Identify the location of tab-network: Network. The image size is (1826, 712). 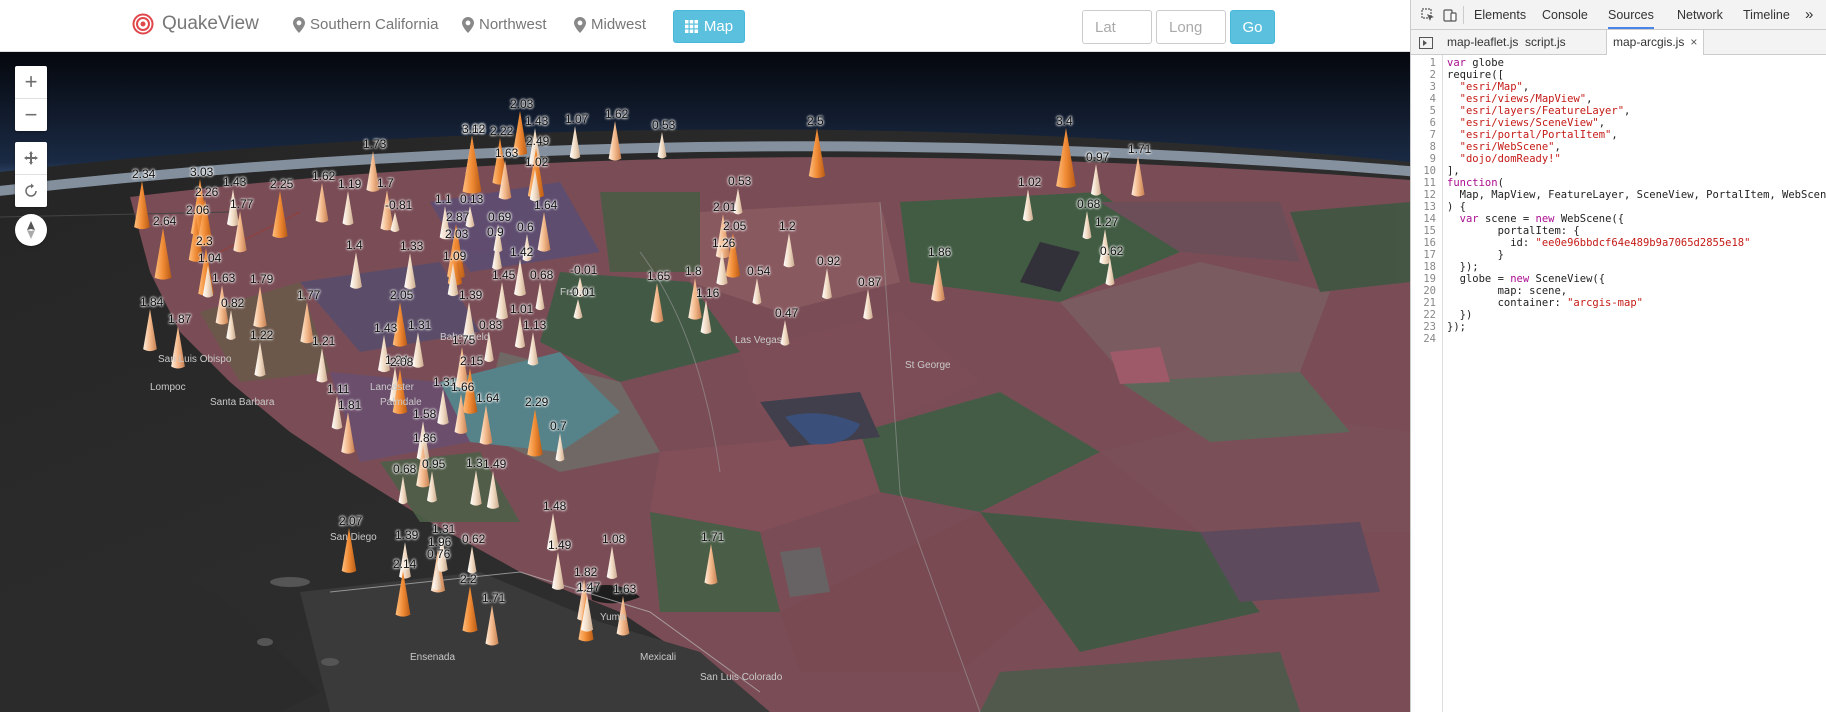
(1700, 14).